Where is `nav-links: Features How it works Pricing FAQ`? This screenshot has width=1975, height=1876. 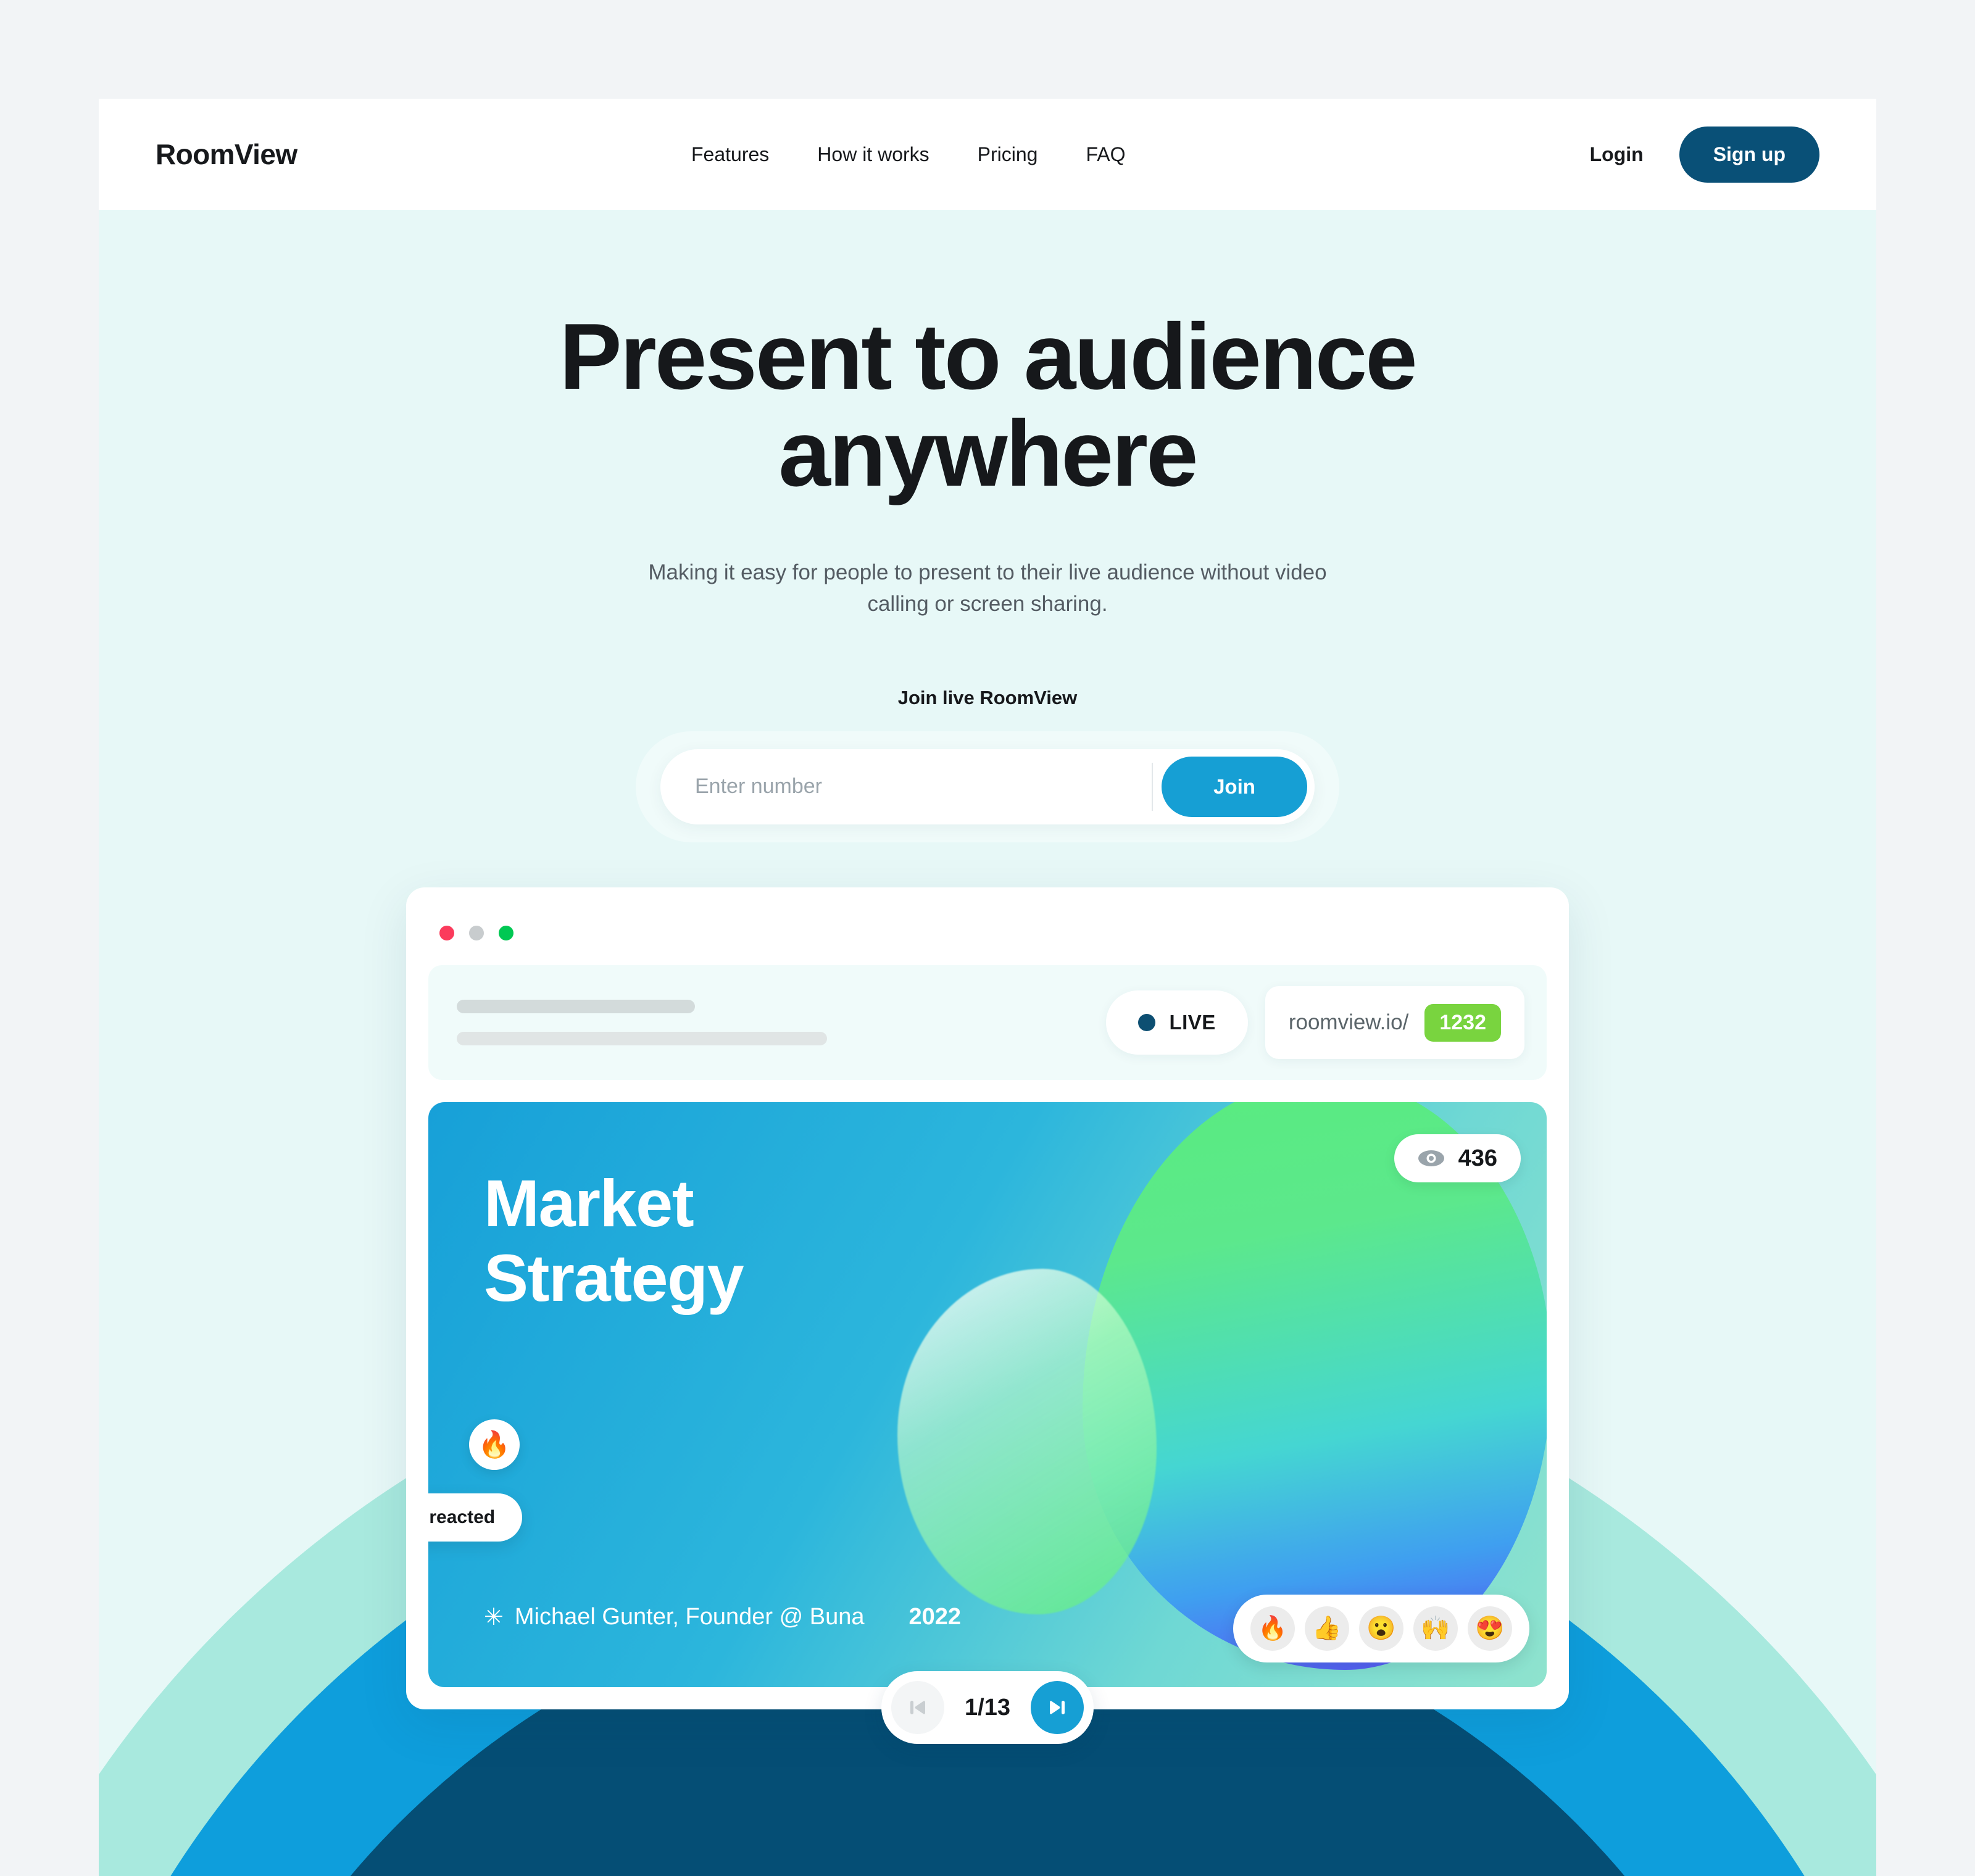 nav-links: Features How it works Pricing FAQ is located at coordinates (908, 154).